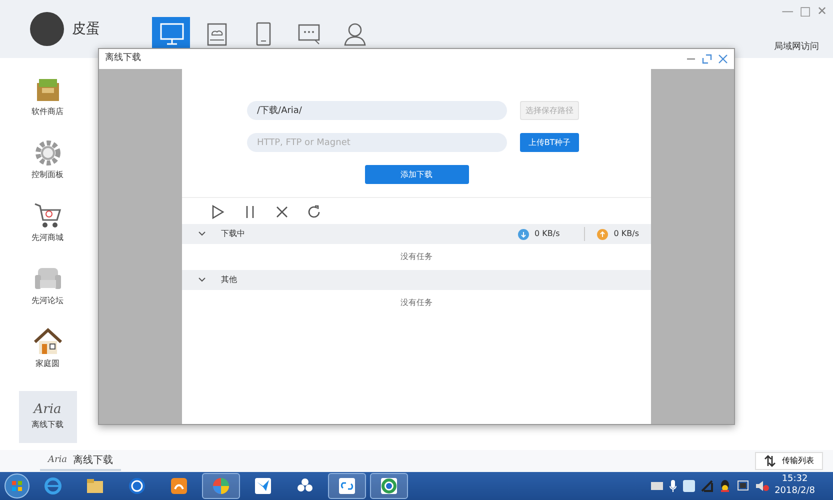  What do you see at coordinates (416, 280) in the screenshot?
I see `group-header: 其他` at bounding box center [416, 280].